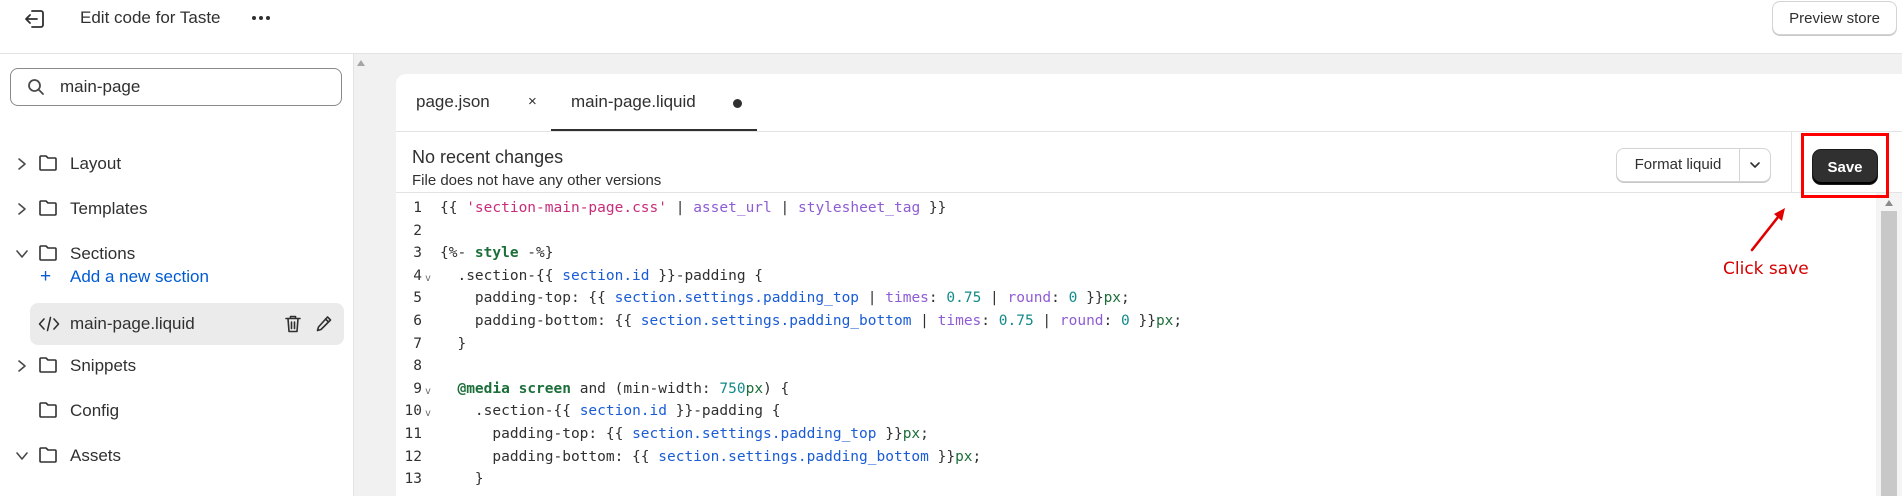 The width and height of the screenshot is (1902, 496). I want to click on save-highlight-box, so click(1845, 165).